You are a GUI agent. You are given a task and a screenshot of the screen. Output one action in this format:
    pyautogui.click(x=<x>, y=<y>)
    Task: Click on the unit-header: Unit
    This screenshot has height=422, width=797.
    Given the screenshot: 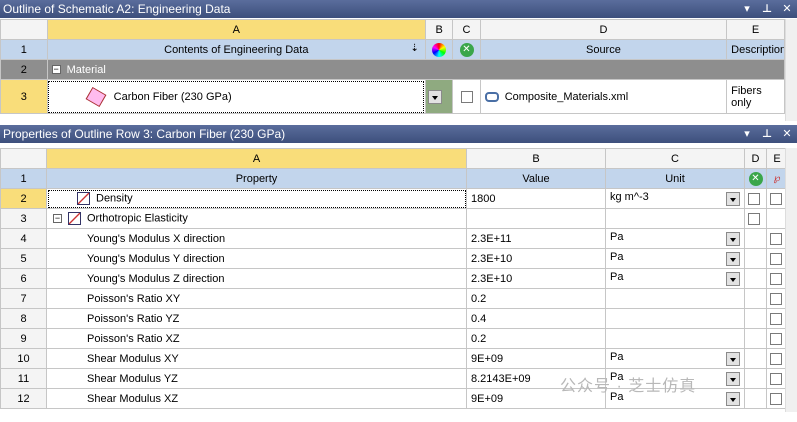 What is the action you would take?
    pyautogui.click(x=675, y=178)
    